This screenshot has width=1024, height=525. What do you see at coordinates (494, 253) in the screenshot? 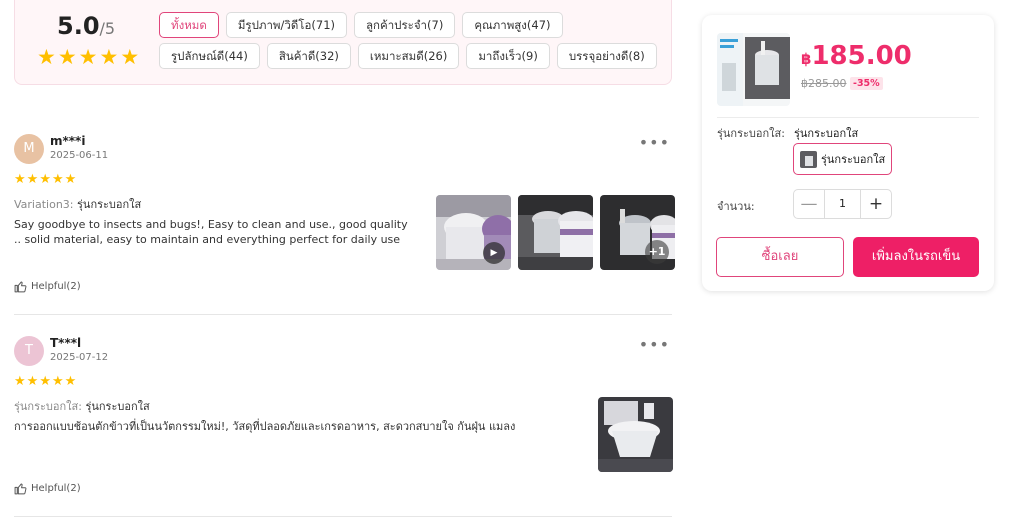
I see `play-icon: ▶` at bounding box center [494, 253].